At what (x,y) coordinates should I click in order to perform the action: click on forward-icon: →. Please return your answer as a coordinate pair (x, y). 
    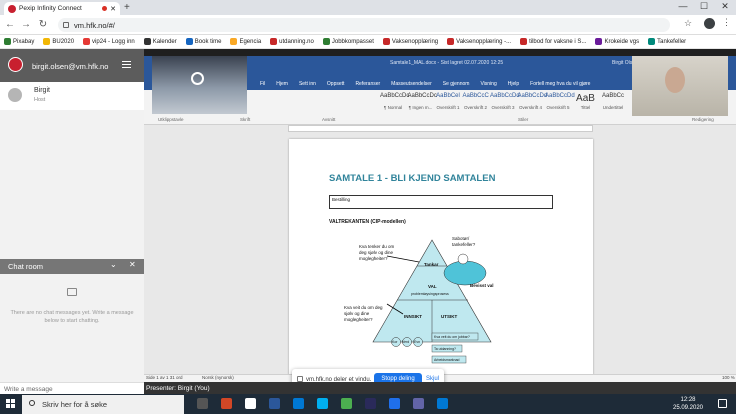
    Looking at the image, I should click on (26, 24).